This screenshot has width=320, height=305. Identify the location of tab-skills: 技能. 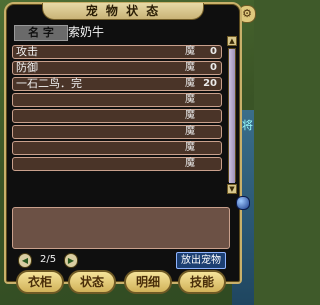
(202, 282).